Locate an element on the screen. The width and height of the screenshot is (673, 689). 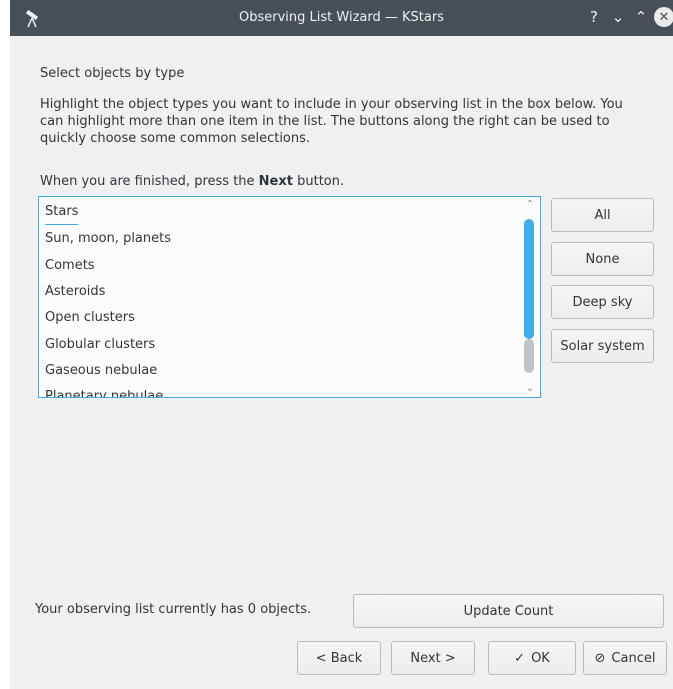
maximize-icon: ⌃ is located at coordinates (641, 17).